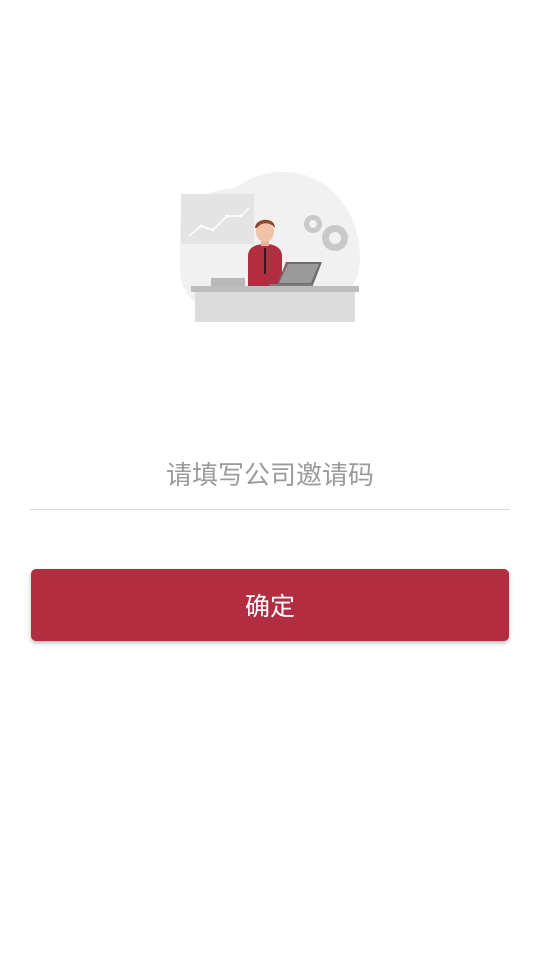  What do you see at coordinates (275, 307) in the screenshot?
I see `desk-body` at bounding box center [275, 307].